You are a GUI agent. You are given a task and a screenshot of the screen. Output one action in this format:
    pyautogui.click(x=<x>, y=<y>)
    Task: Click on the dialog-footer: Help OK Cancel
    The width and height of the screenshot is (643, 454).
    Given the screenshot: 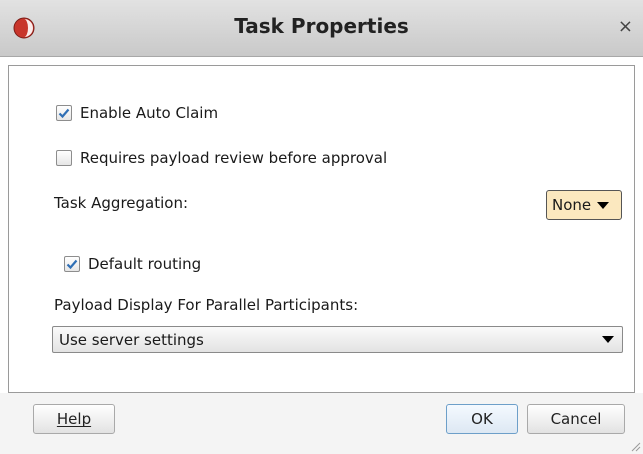 What is the action you would take?
    pyautogui.click(x=321, y=423)
    